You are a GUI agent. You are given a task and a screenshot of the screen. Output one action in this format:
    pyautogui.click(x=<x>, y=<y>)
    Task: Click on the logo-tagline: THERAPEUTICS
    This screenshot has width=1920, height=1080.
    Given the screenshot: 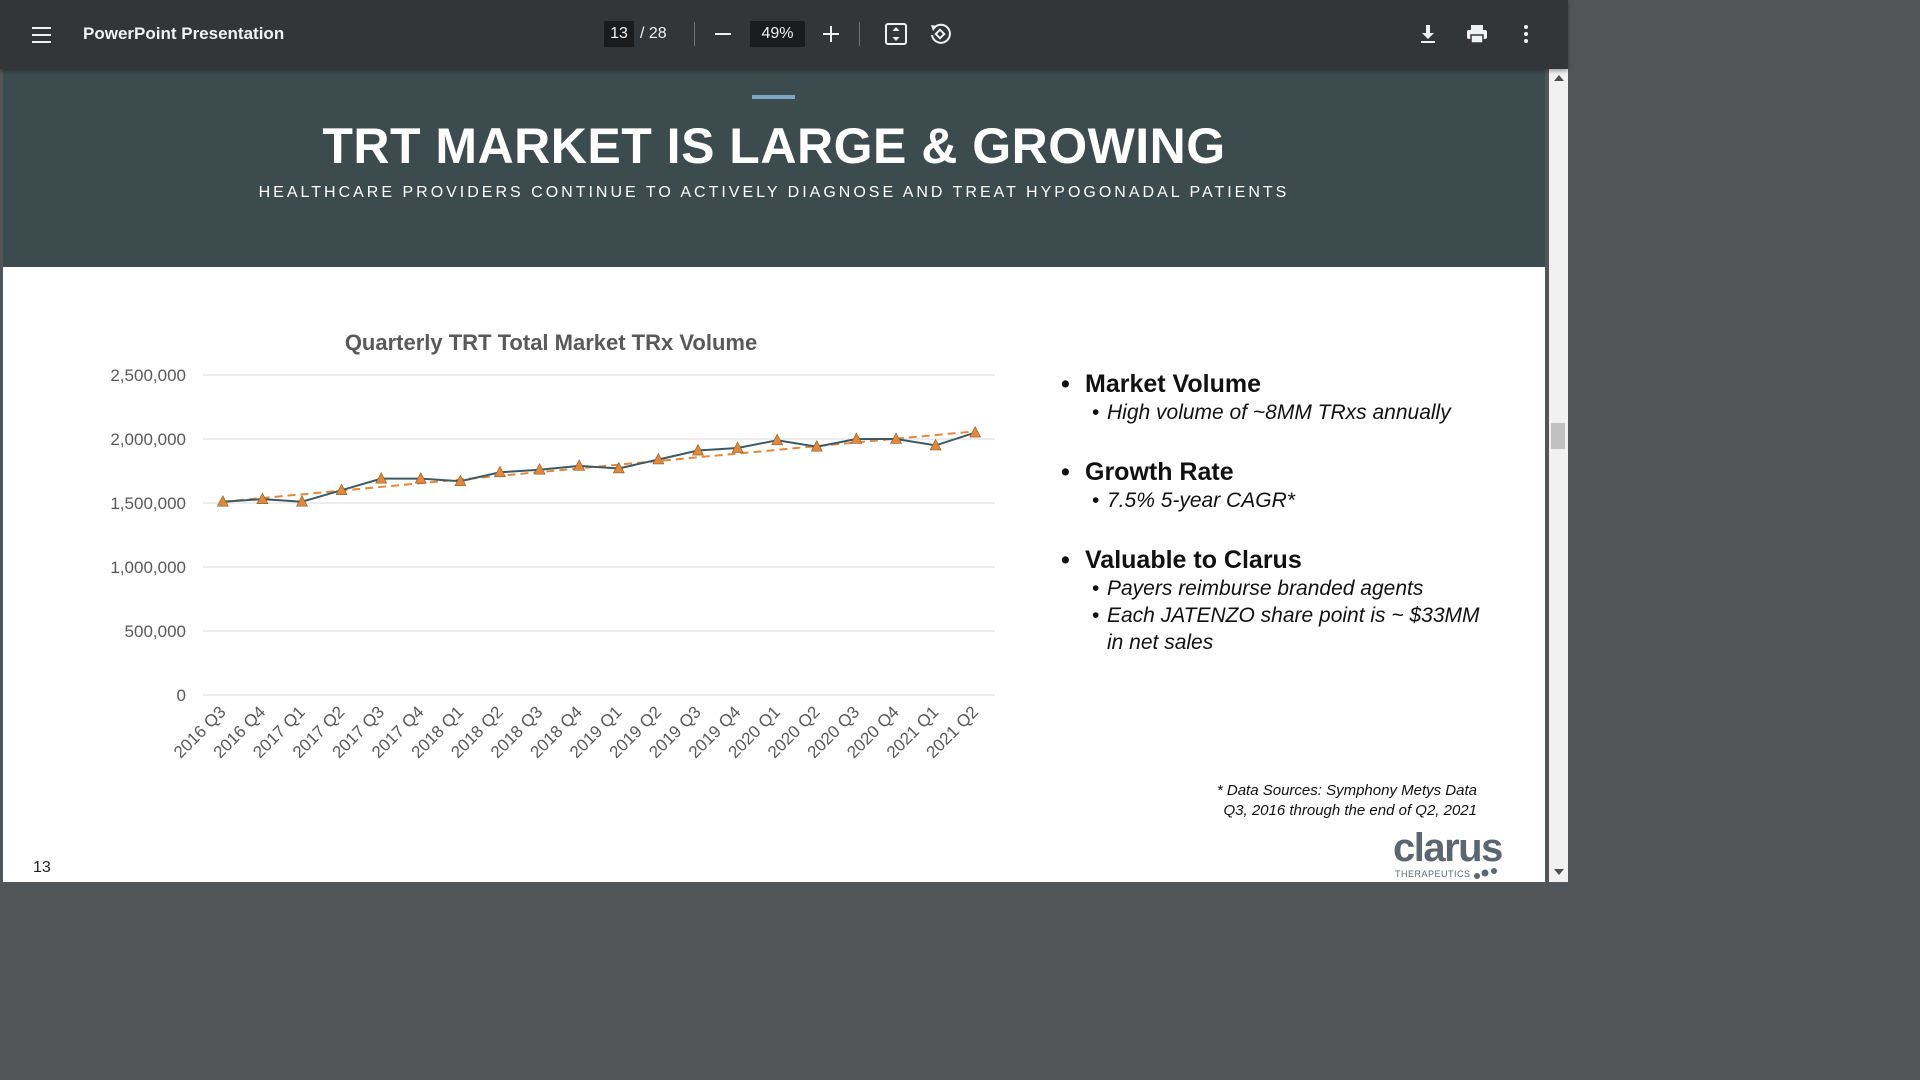 What is the action you would take?
    pyautogui.click(x=1433, y=874)
    